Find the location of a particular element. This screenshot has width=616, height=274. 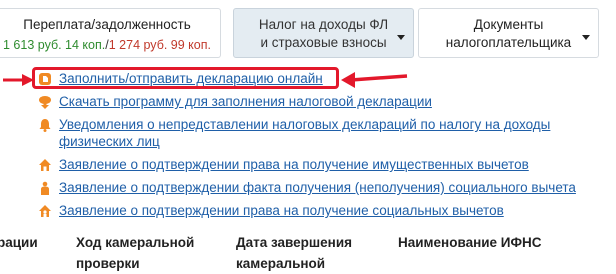

column-header-audit-progress: Ход камеральной проверки is located at coordinates (146, 253).